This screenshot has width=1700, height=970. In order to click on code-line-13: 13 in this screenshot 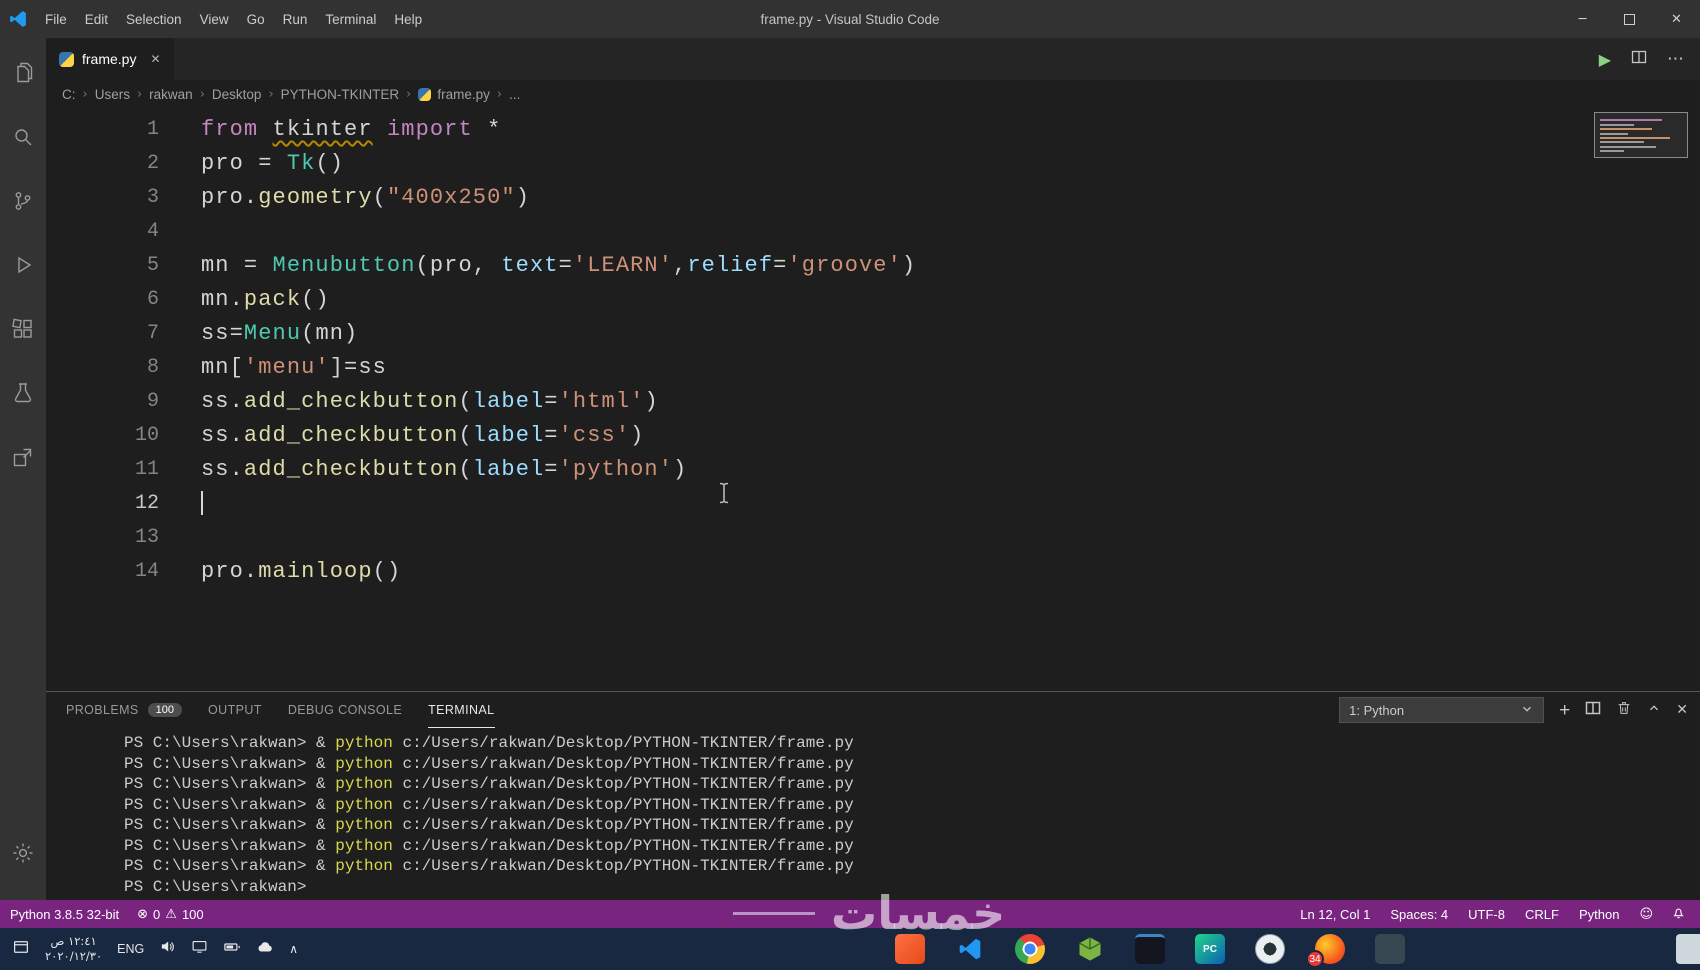, I will do `click(873, 538)`.